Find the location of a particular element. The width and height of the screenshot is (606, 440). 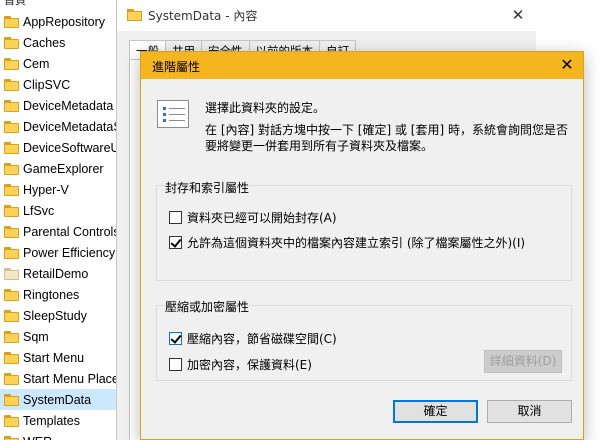

folder-item: SystemData is located at coordinates (58, 399).